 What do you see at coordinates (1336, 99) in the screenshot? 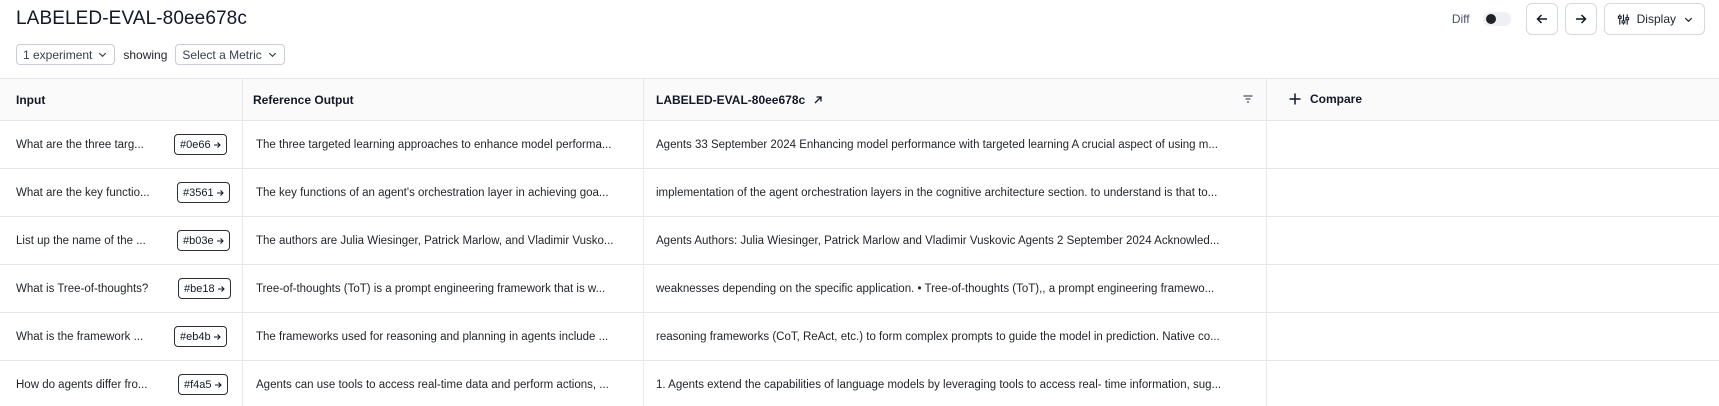
I see `compare-button-label: Compare` at bounding box center [1336, 99].